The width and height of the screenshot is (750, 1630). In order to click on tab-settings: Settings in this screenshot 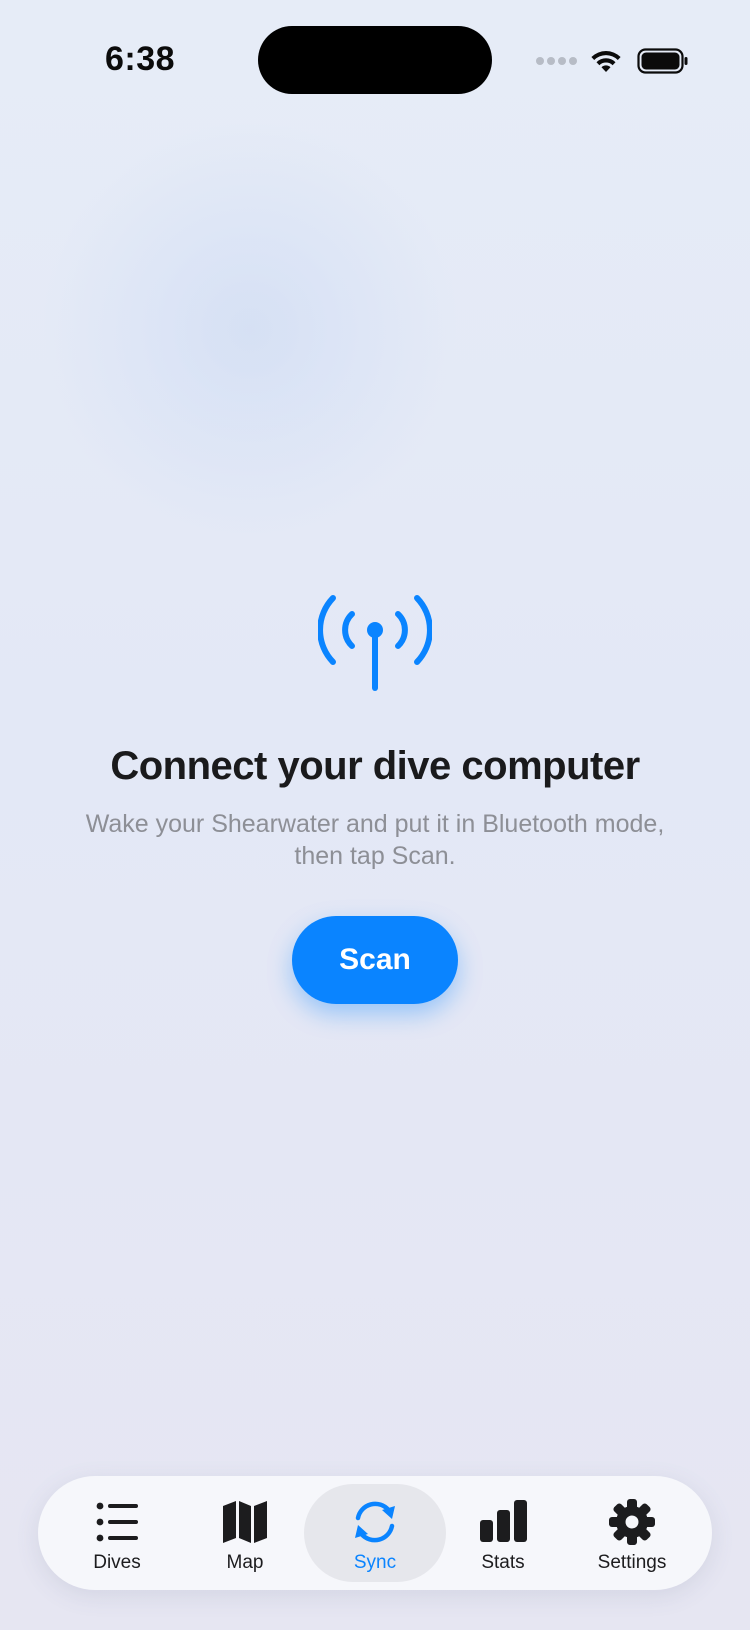, I will do `click(632, 1533)`.